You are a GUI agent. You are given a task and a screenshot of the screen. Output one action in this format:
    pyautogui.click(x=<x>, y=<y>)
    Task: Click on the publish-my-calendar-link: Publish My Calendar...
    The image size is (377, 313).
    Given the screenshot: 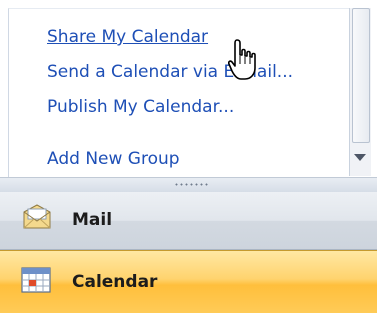 What is the action you would take?
    pyautogui.click(x=140, y=107)
    